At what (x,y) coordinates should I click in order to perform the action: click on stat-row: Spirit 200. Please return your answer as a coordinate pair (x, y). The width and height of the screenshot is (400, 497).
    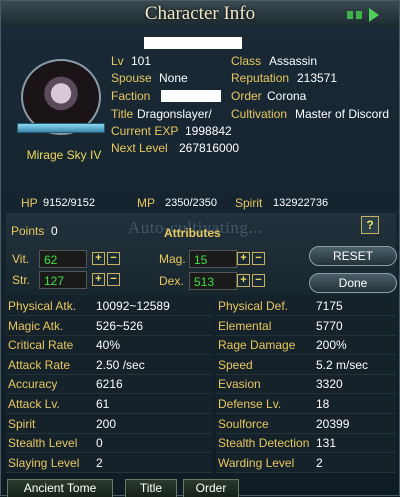
    Looking at the image, I should click on (109, 424).